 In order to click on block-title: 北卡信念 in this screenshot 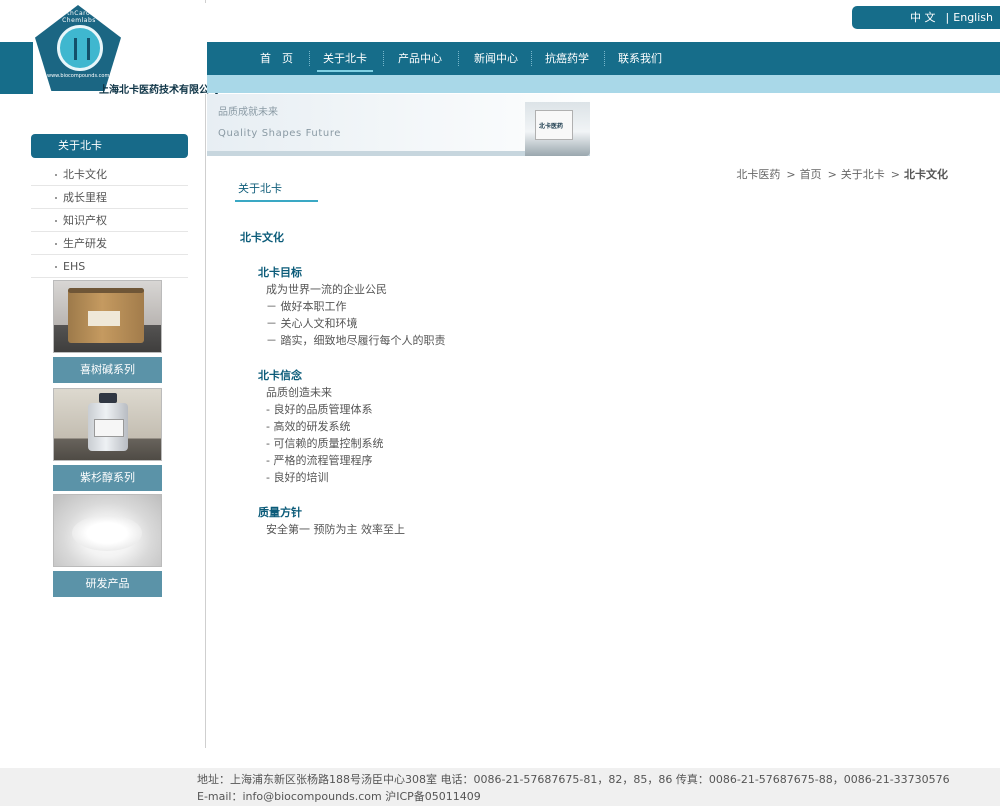, I will do `click(280, 375)`.